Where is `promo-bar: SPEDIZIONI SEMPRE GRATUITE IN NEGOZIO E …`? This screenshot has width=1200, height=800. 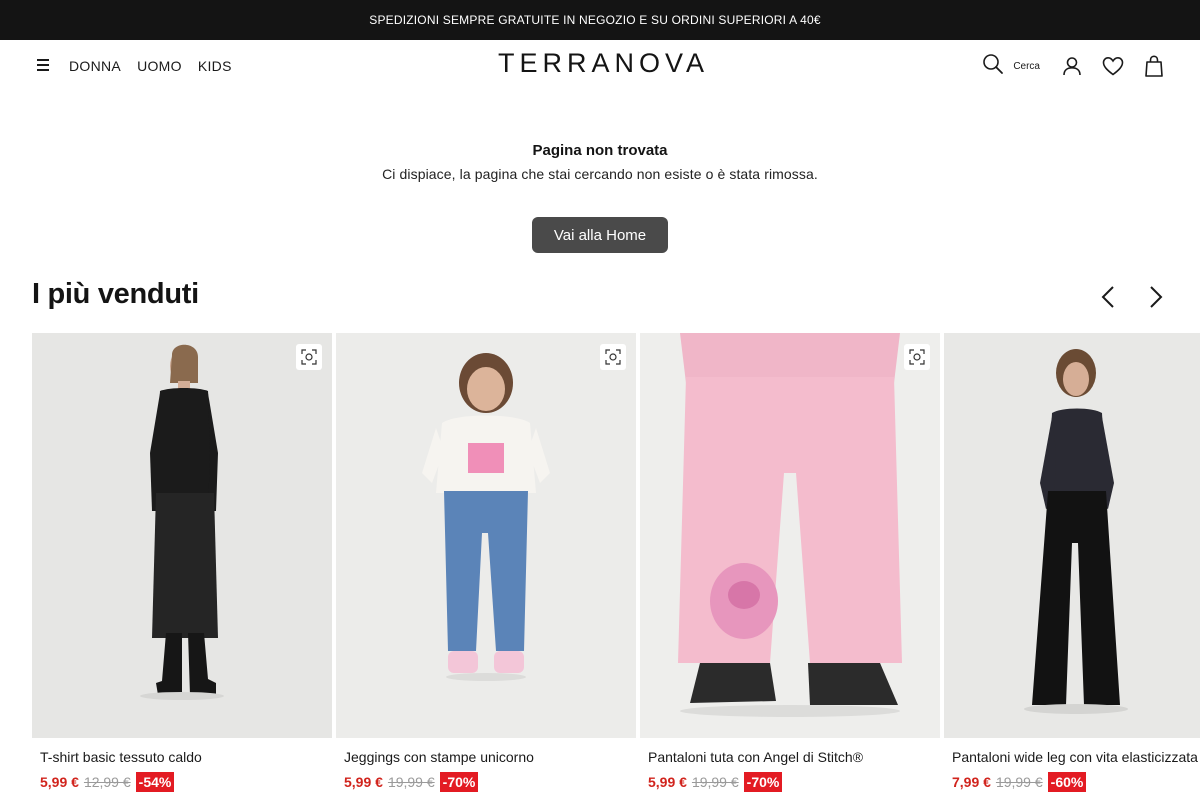 promo-bar: SPEDIZIONI SEMPRE GRATUITE IN NEGOZIO E … is located at coordinates (600, 20).